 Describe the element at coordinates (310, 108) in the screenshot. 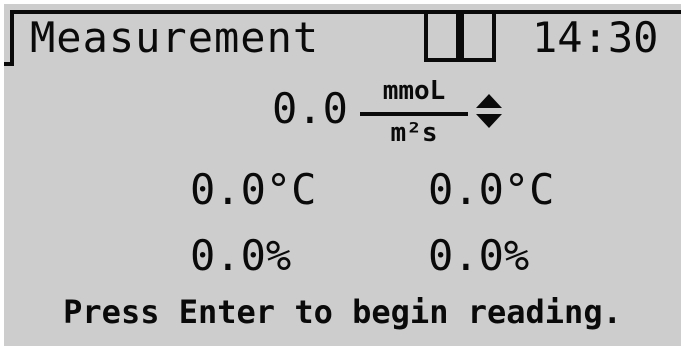

I see `flux-value: 0.0` at that location.